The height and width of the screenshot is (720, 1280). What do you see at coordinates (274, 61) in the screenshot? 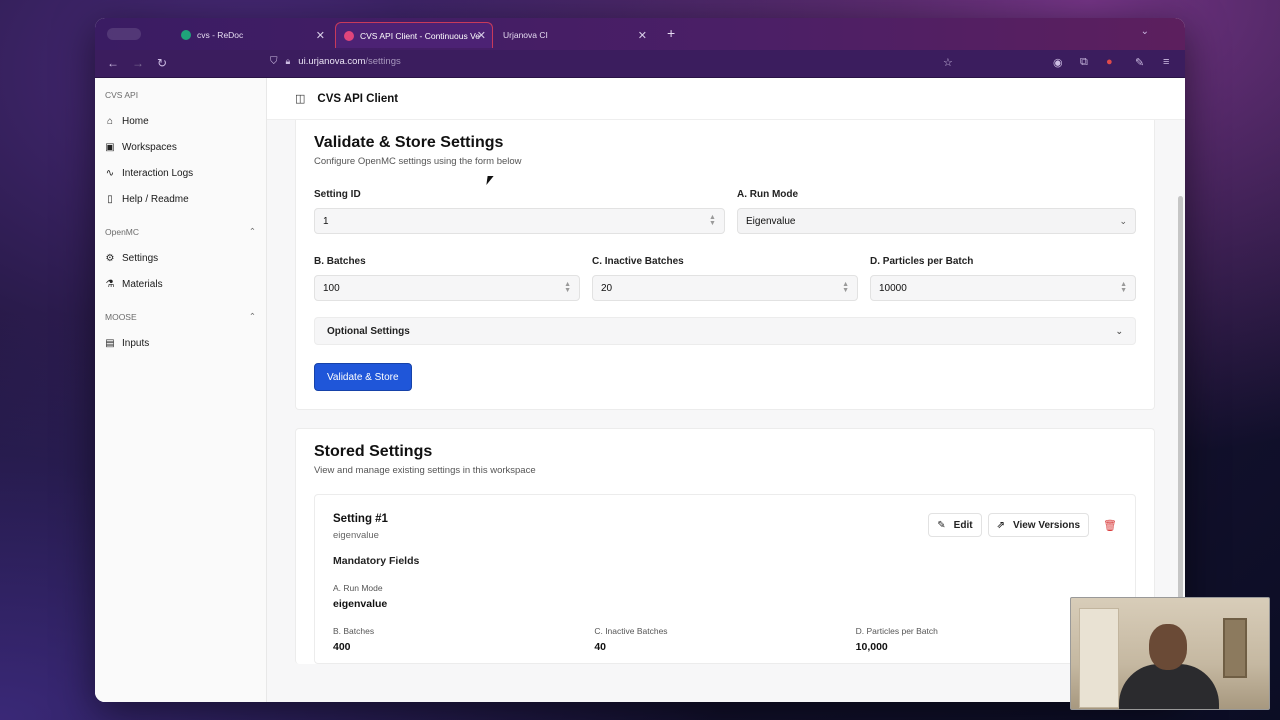
I see `shield-icon: ⛉` at bounding box center [274, 61].